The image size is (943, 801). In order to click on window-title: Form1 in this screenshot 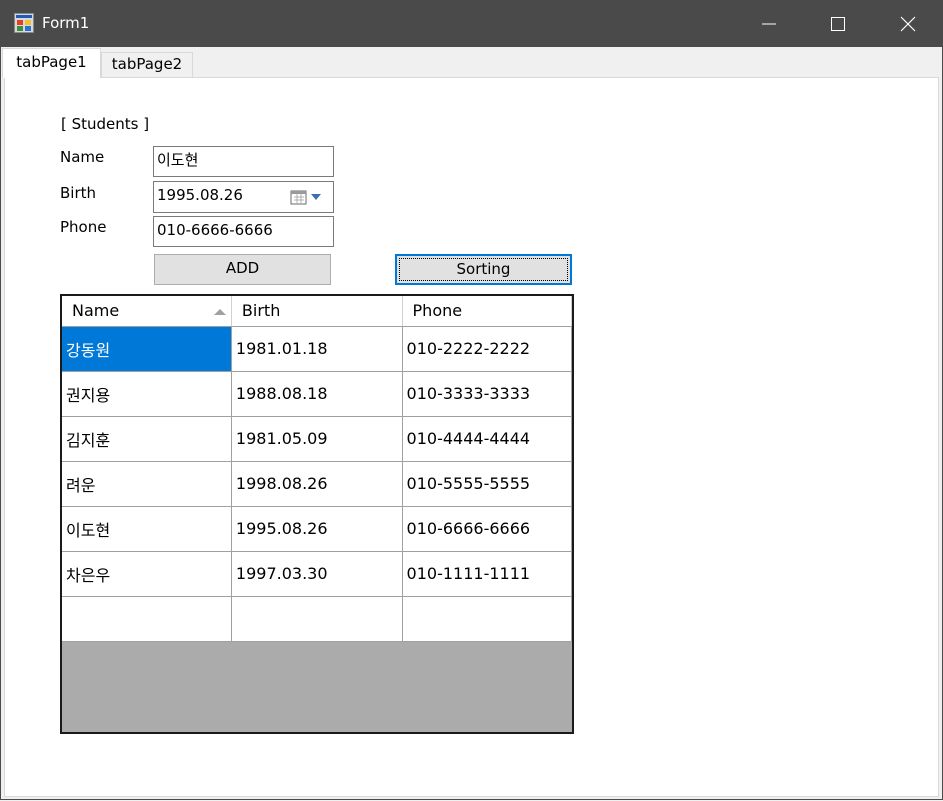, I will do `click(66, 23)`.